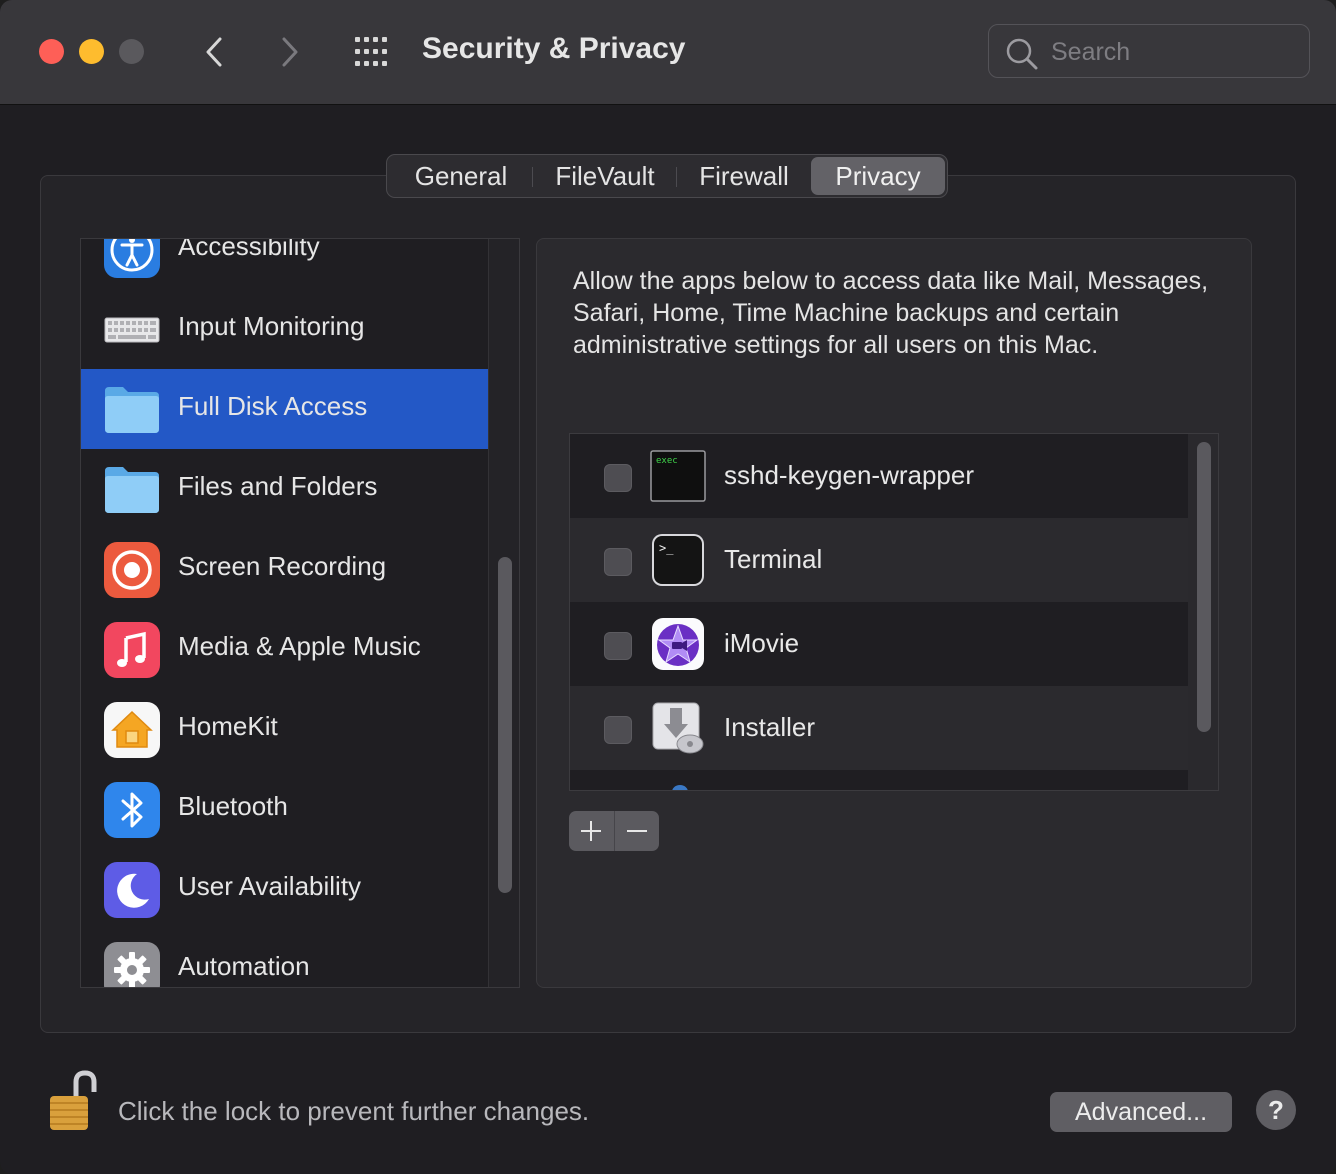 This screenshot has height=1174, width=1336. What do you see at coordinates (132, 570) in the screenshot?
I see `screen-recording-icon` at bounding box center [132, 570].